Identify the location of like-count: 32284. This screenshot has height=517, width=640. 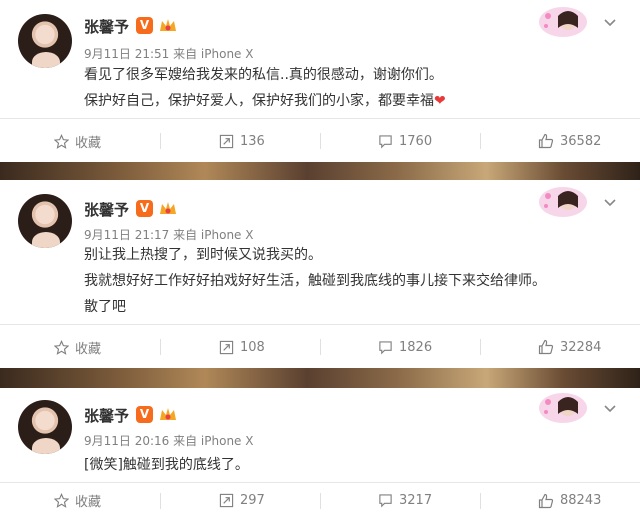
(581, 347).